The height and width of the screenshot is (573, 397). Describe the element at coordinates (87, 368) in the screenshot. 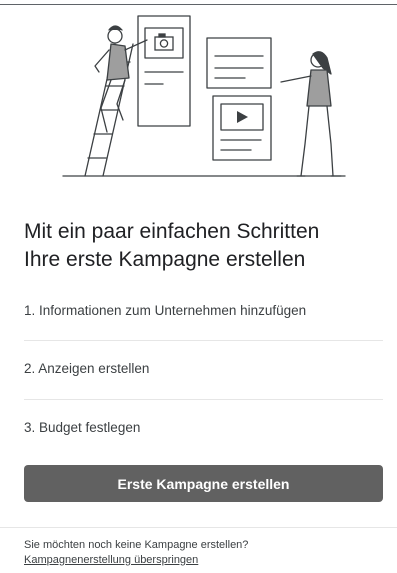

I see `step-2-label: 2. Anzeigen erstellen` at that location.